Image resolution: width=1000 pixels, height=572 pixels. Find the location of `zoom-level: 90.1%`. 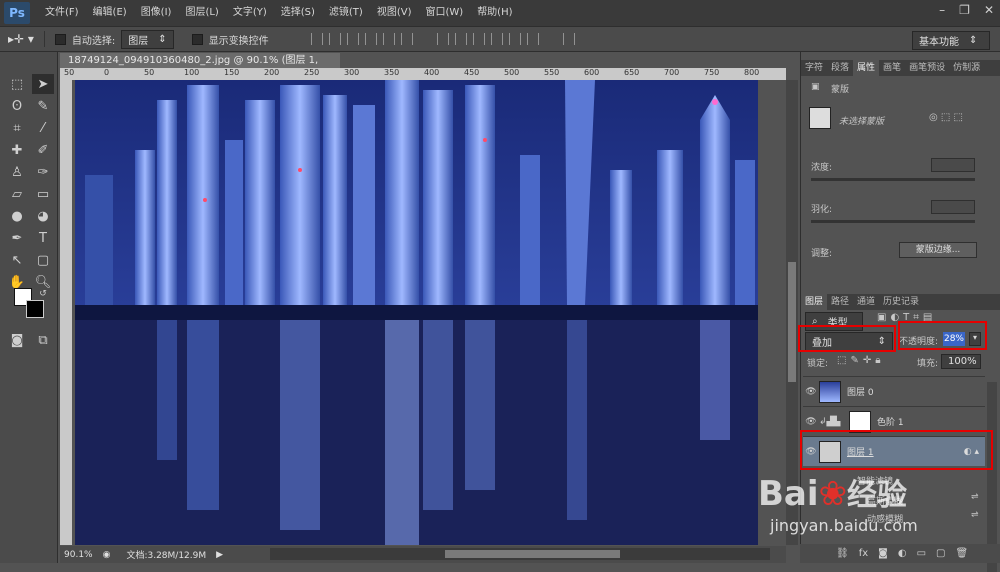

zoom-level: 90.1% is located at coordinates (78, 555).